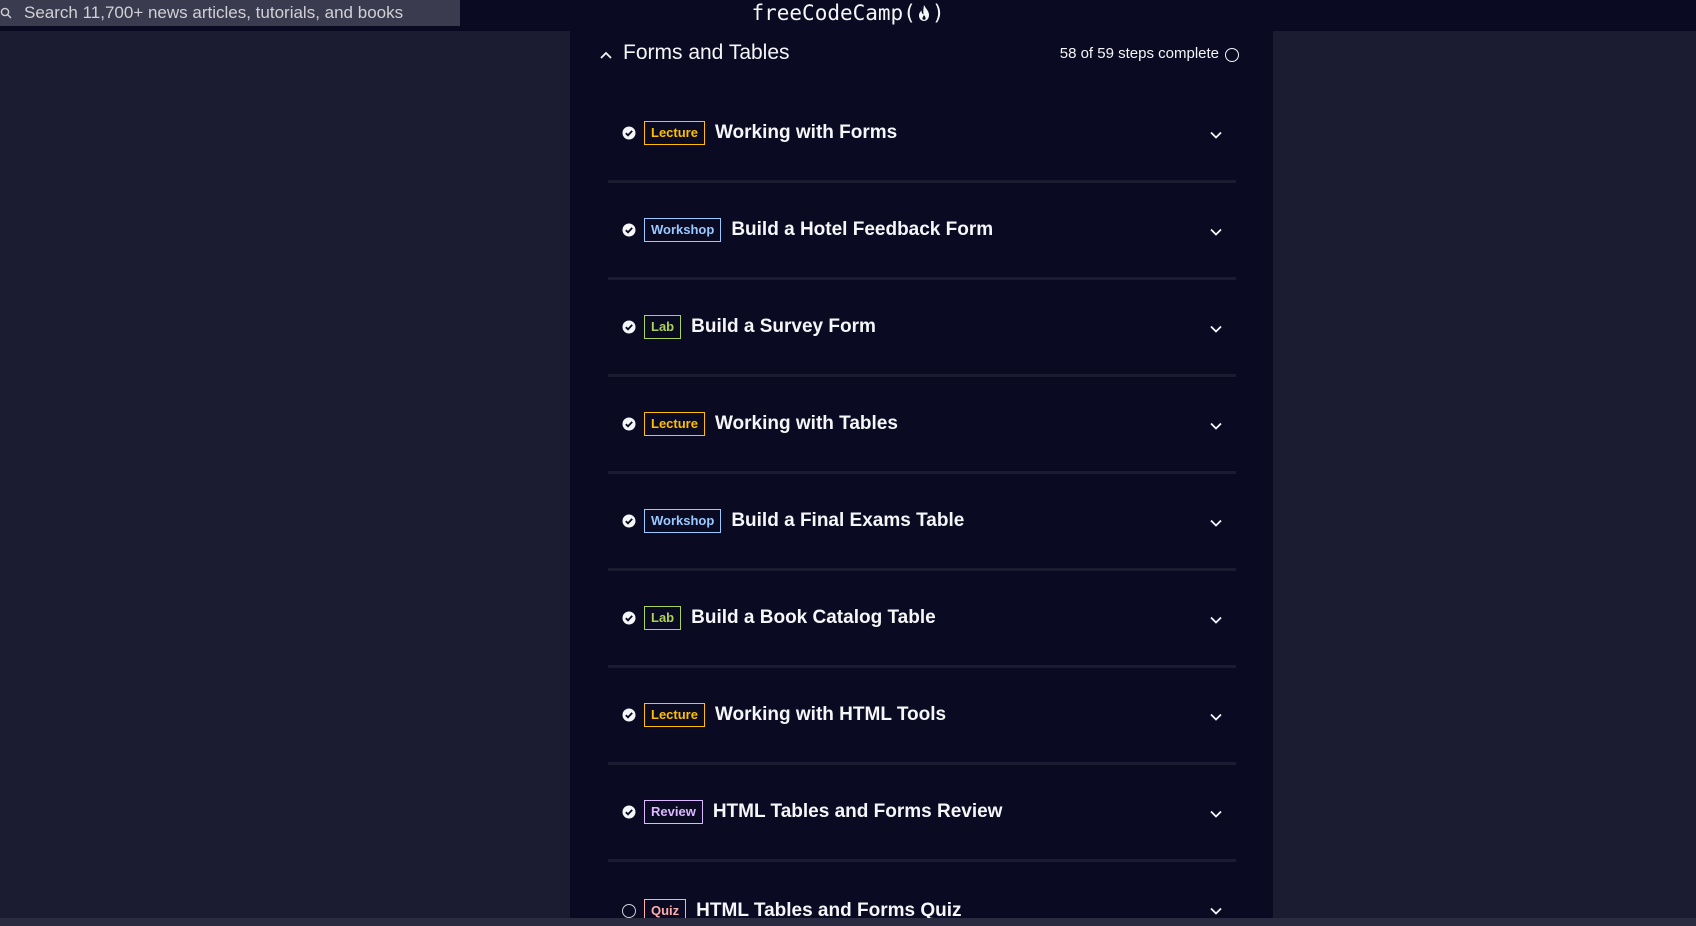 This screenshot has width=1696, height=926. I want to click on search-icon, so click(11, 13).